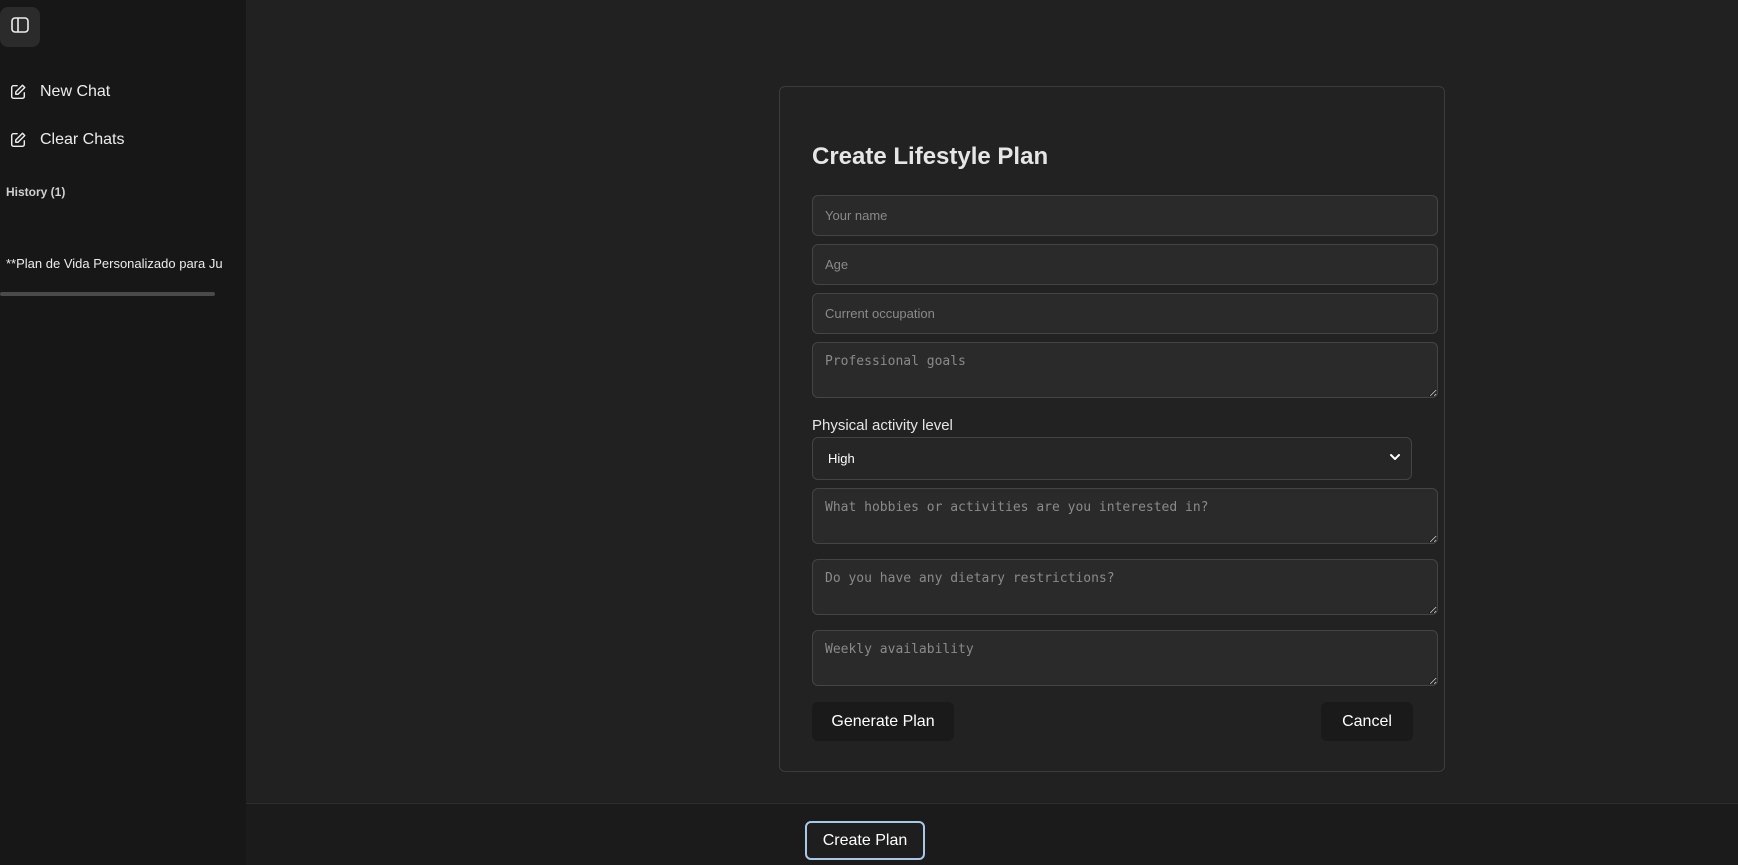  Describe the element at coordinates (1395, 458) in the screenshot. I see `chevron-down-icon` at that location.